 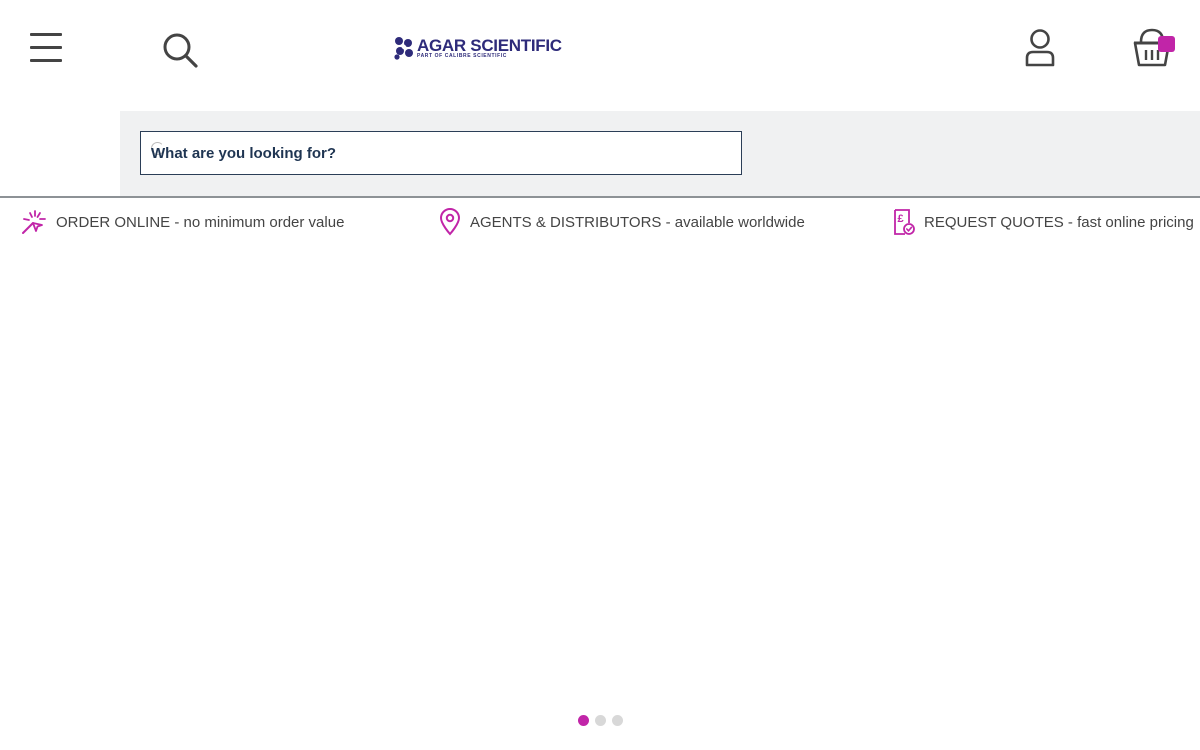 I want to click on logo-mark-icon, so click(x=403, y=48).